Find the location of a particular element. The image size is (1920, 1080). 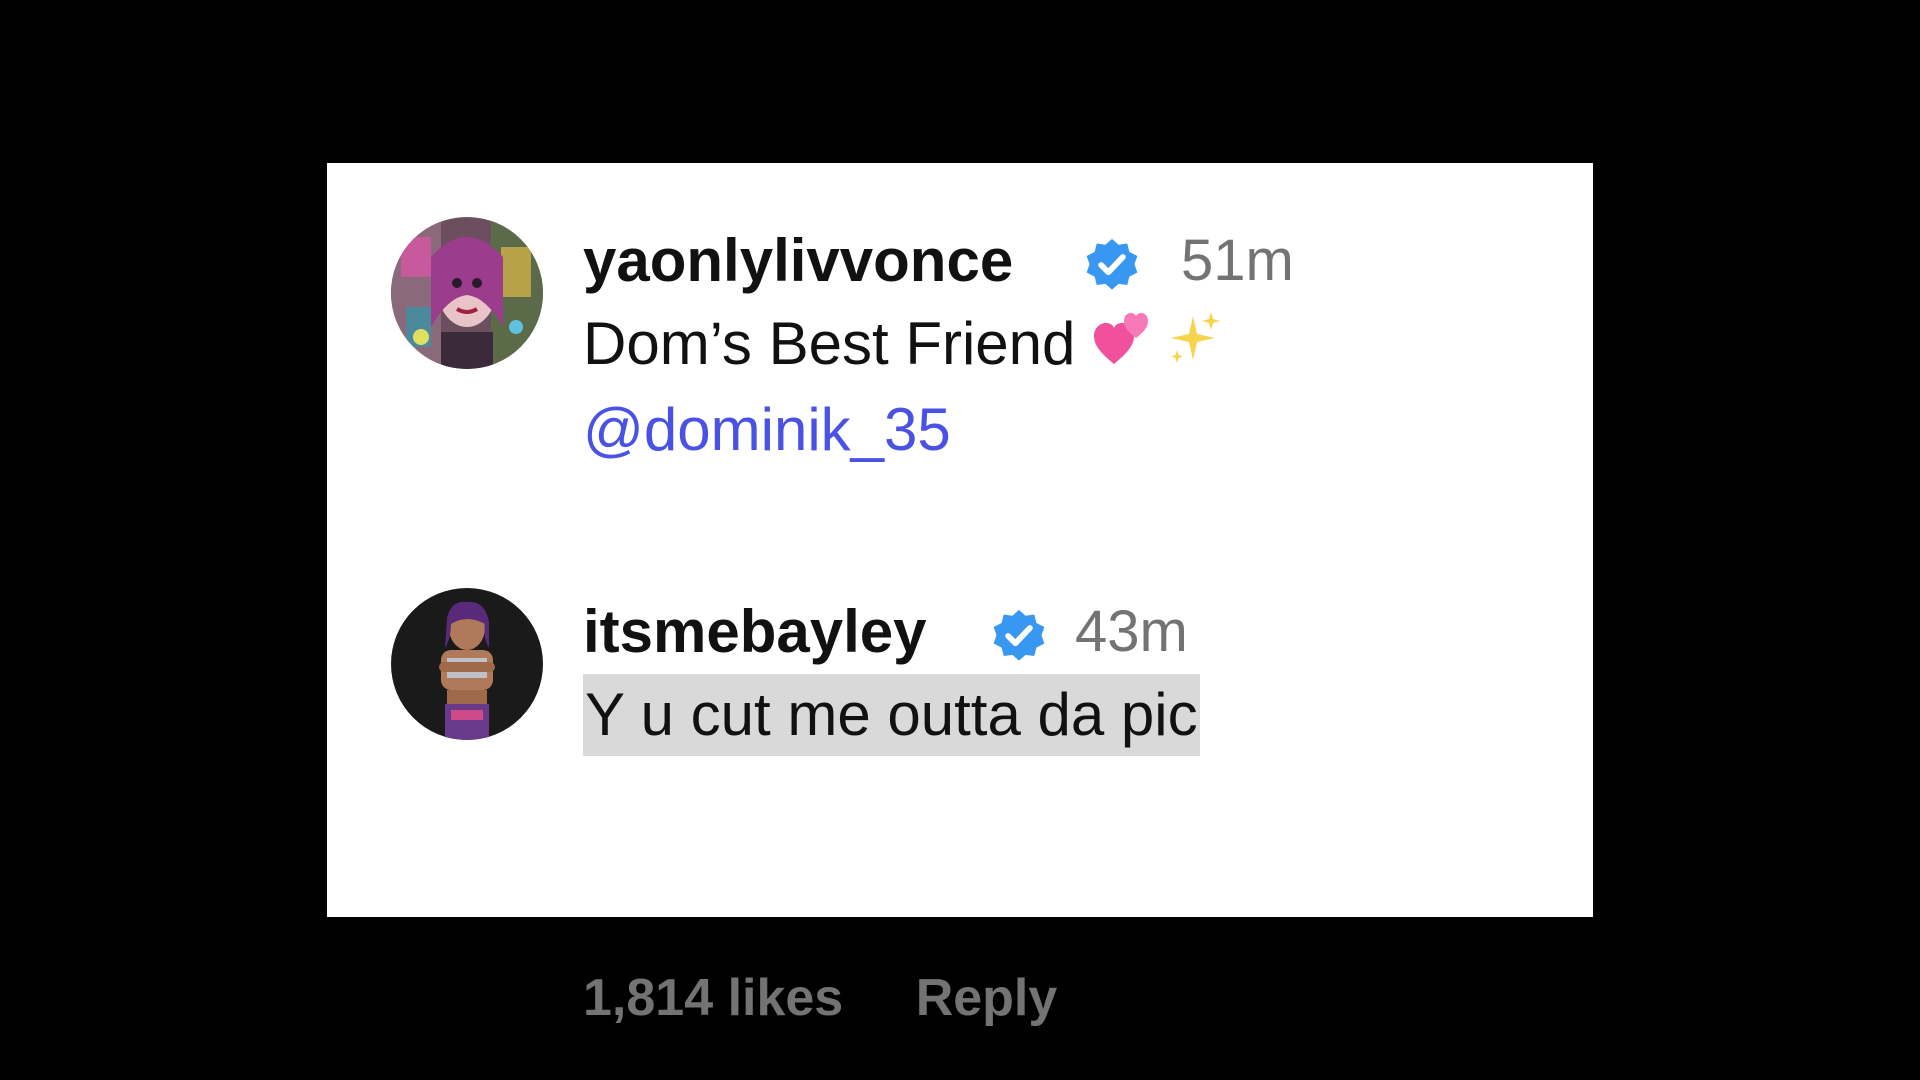

username: itsmebayley is located at coordinates (755, 632).